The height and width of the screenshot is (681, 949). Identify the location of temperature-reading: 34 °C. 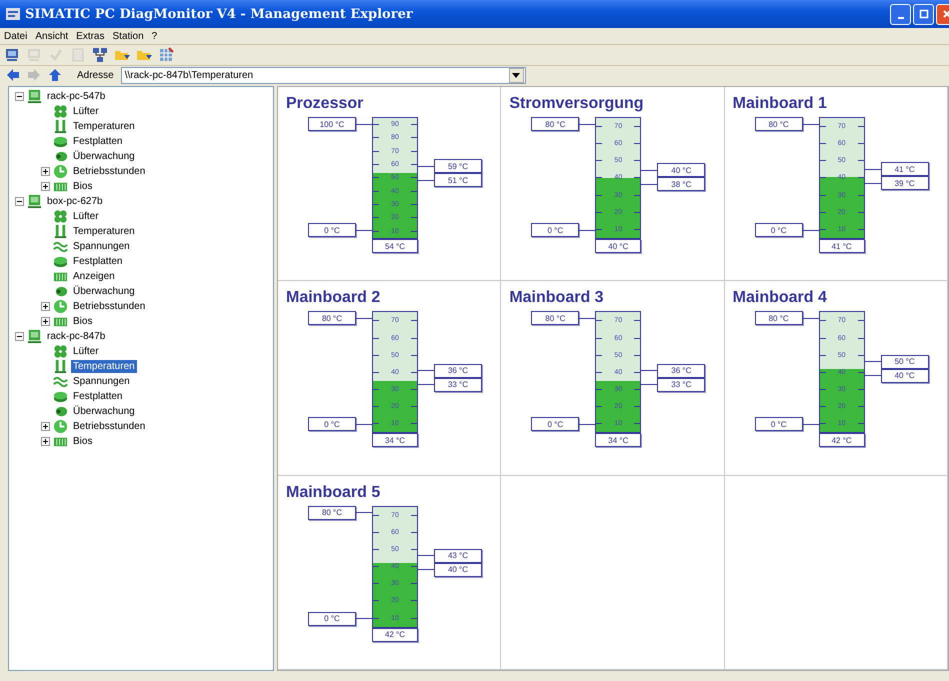
(395, 440).